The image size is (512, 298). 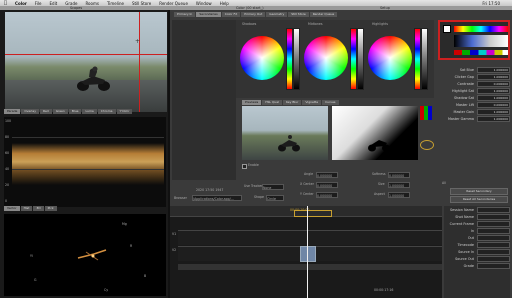 I want to click on tab-curves: Curves, so click(x=330, y=102).